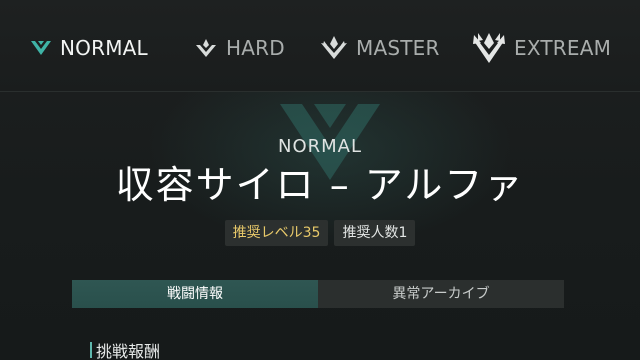 The width and height of the screenshot is (640, 360). What do you see at coordinates (128, 351) in the screenshot?
I see `challenge-reward-label: 挑戦報酬` at bounding box center [128, 351].